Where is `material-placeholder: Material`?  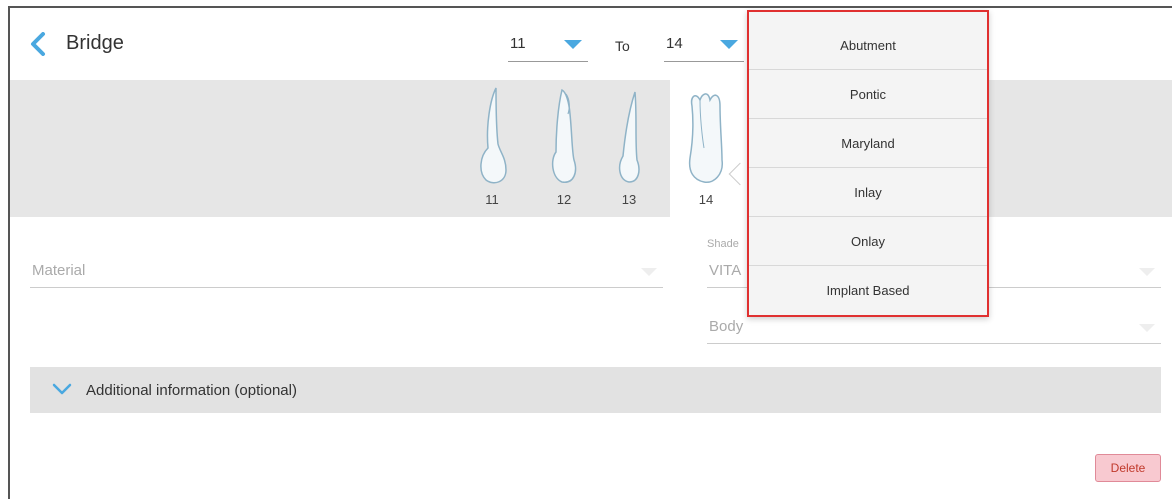 material-placeholder: Material is located at coordinates (59, 270).